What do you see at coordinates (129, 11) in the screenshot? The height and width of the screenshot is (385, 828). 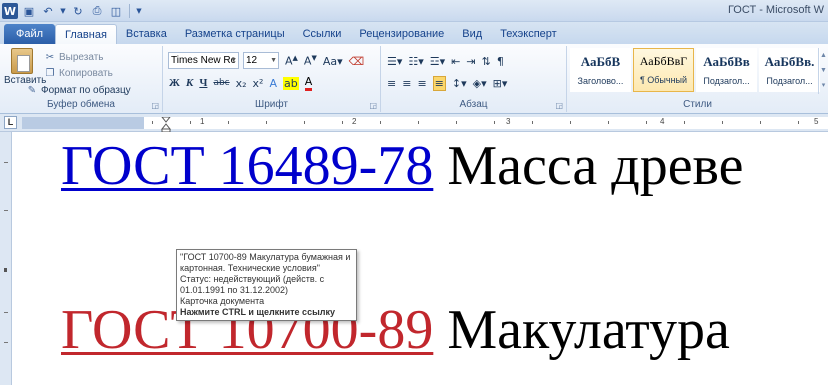 I see `qat-separator` at bounding box center [129, 11].